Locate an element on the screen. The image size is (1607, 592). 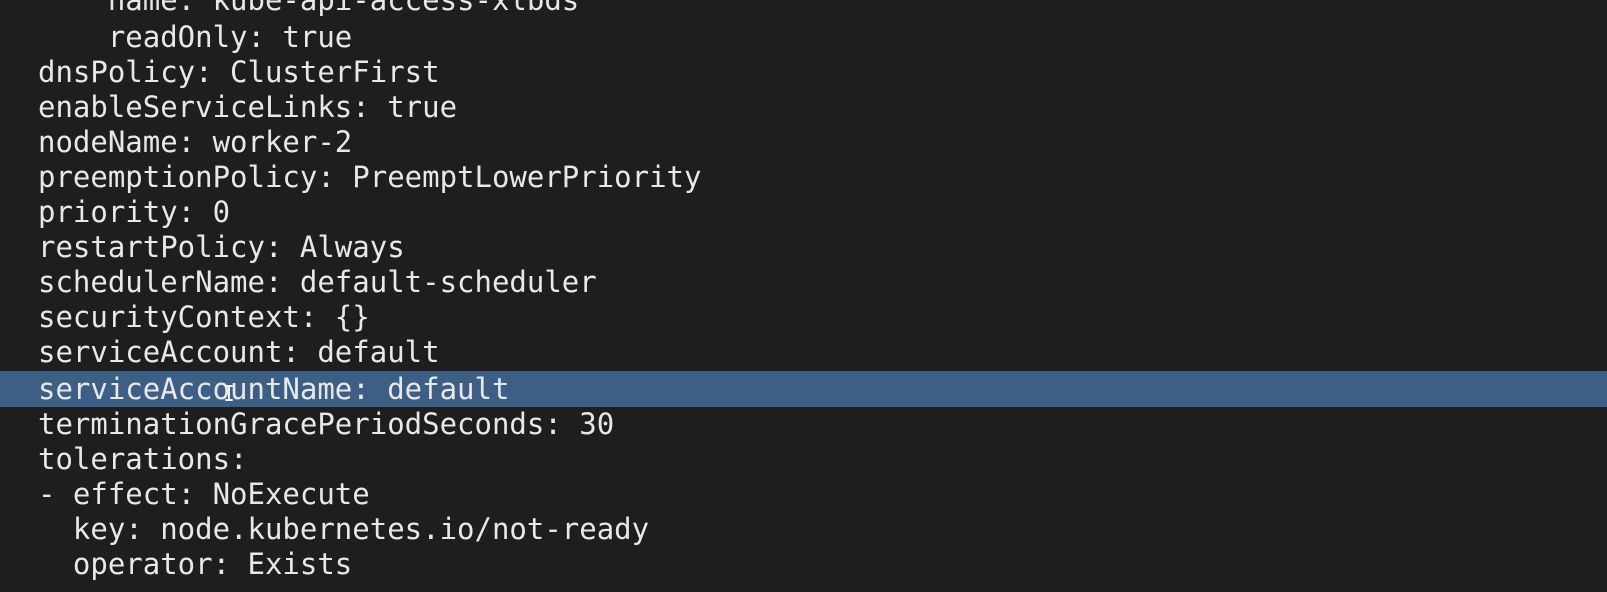
yaml-line-operator: operator: Exists is located at coordinates (195, 564).